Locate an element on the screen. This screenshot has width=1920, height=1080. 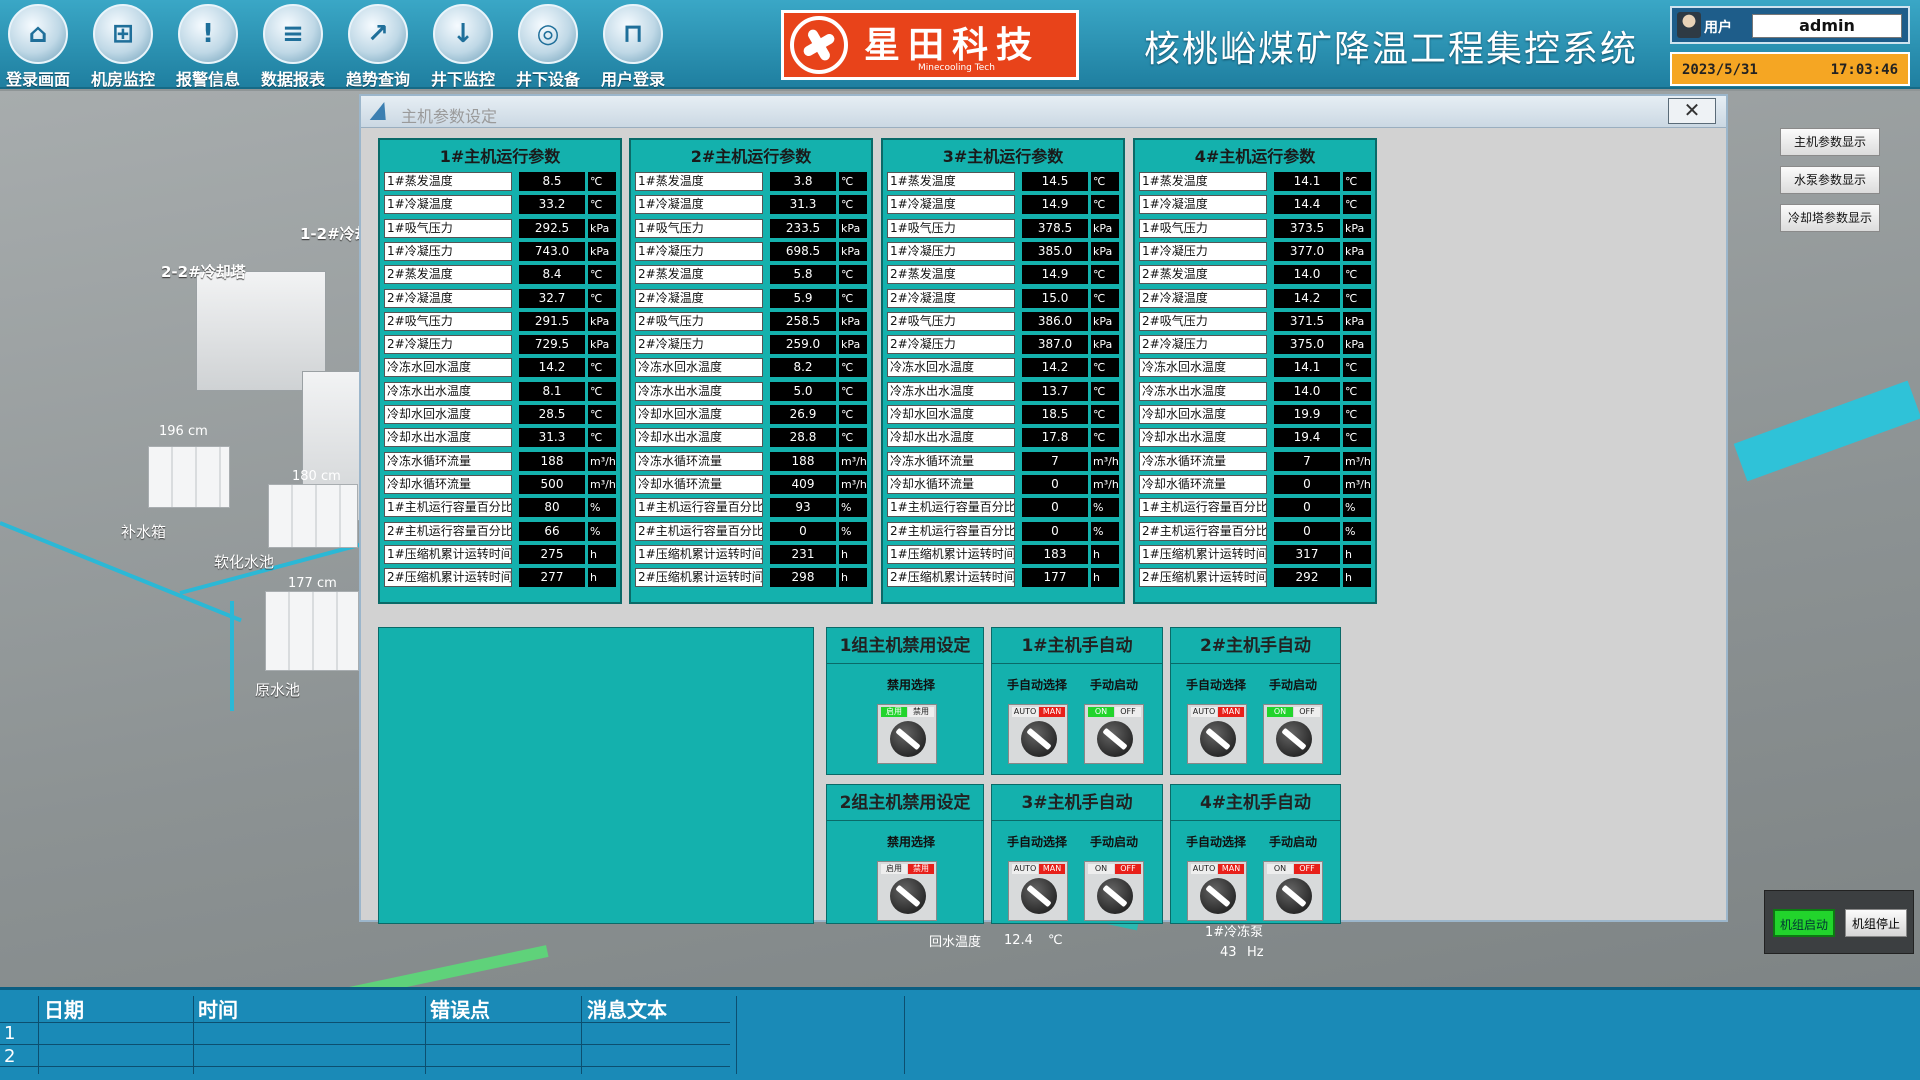
param-row: 2#压缩机累计运转时间 298 h is located at coordinates (751, 578).